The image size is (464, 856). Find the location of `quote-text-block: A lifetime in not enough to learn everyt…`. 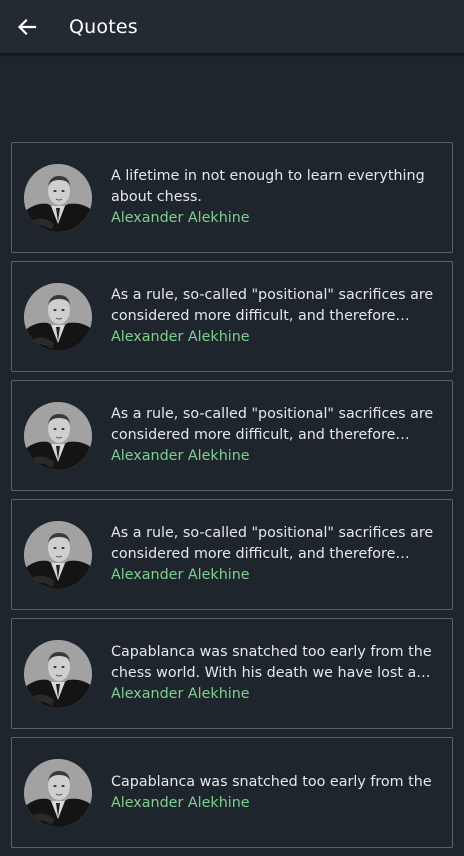

quote-text-block: A lifetime in not enough to learn everyt… is located at coordinates (276, 197).